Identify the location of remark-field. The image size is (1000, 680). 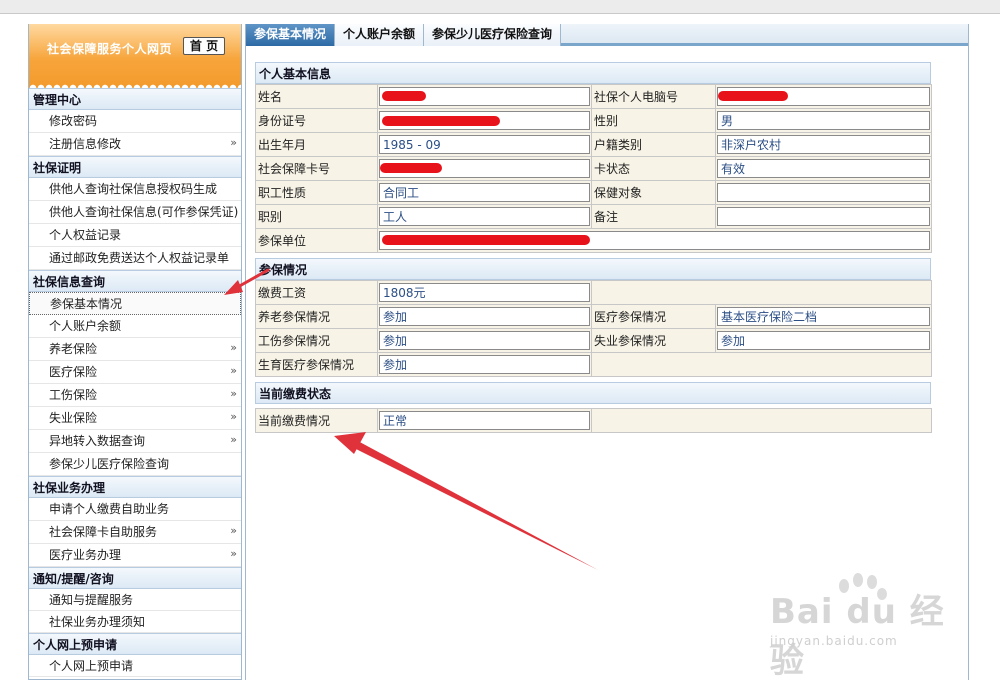
(823, 216).